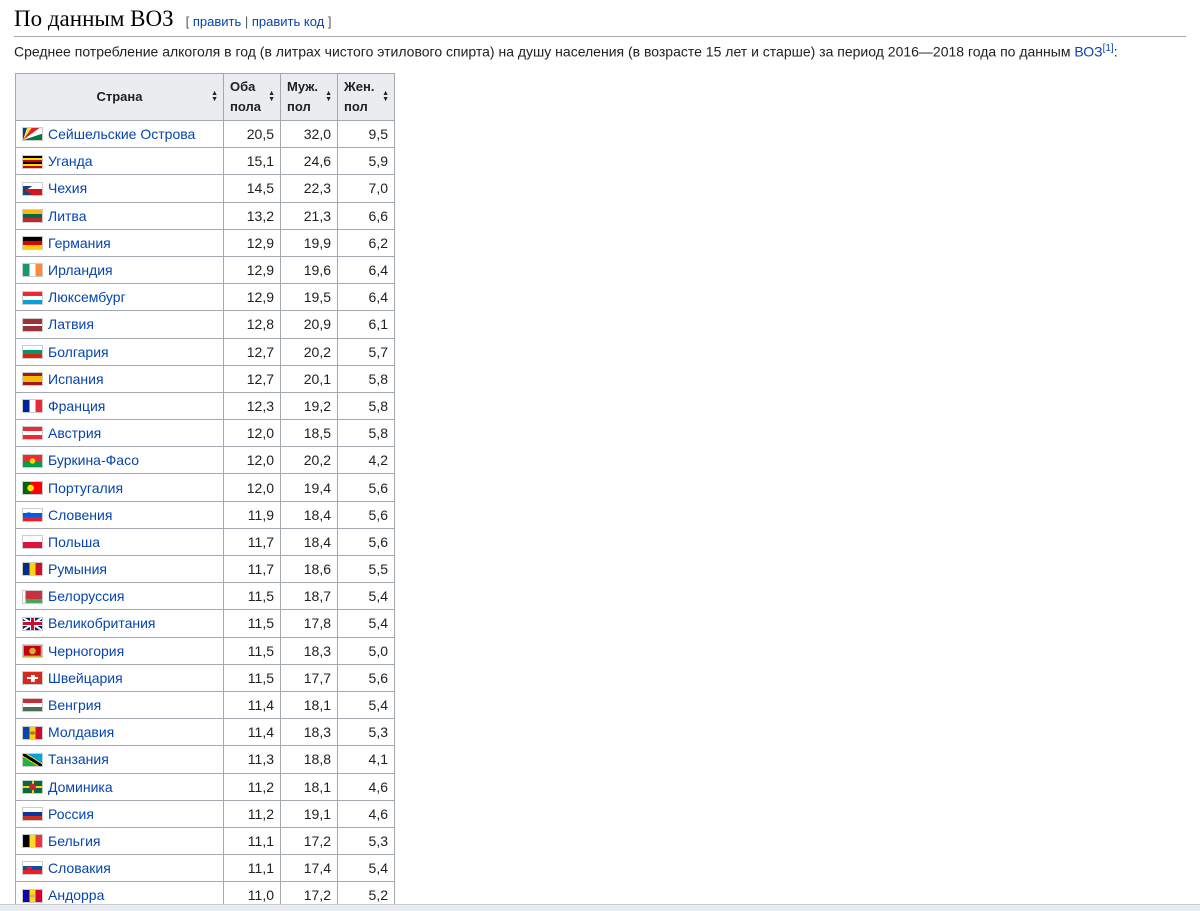 The height and width of the screenshot is (911, 1200). What do you see at coordinates (71, 814) in the screenshot?
I see `country-link: Россия` at bounding box center [71, 814].